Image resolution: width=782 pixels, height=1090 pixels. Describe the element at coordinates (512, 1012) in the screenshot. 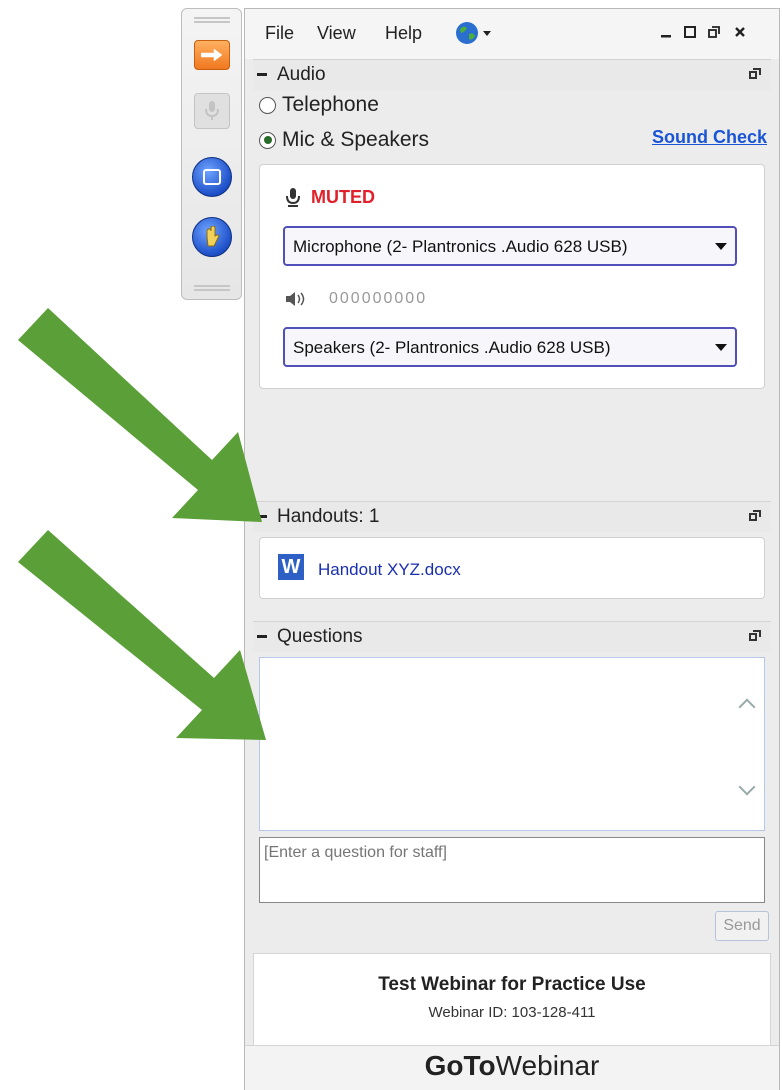

I see `webinar-id: Webinar ID: 103-128-411` at that location.